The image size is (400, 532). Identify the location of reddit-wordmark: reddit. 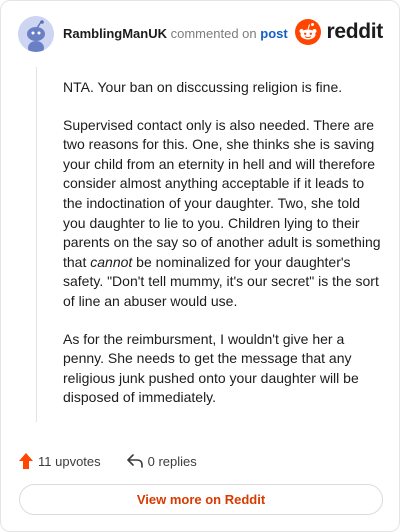
(354, 31).